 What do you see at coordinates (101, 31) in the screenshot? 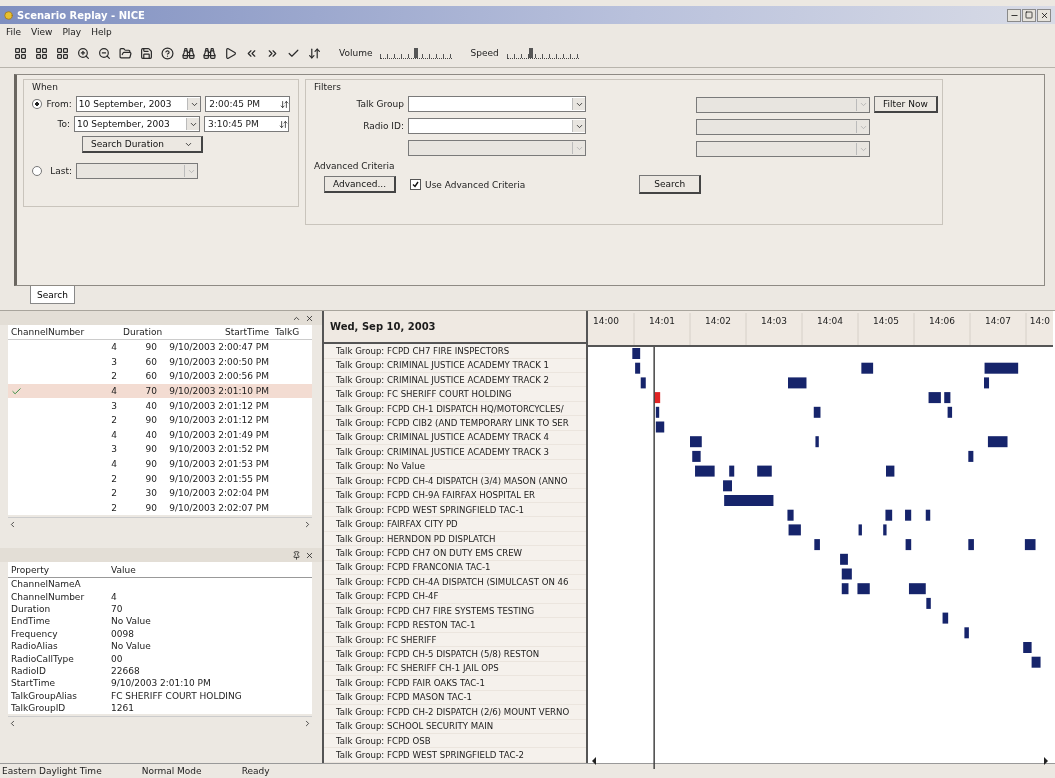
I see `menu-item: Help` at bounding box center [101, 31].